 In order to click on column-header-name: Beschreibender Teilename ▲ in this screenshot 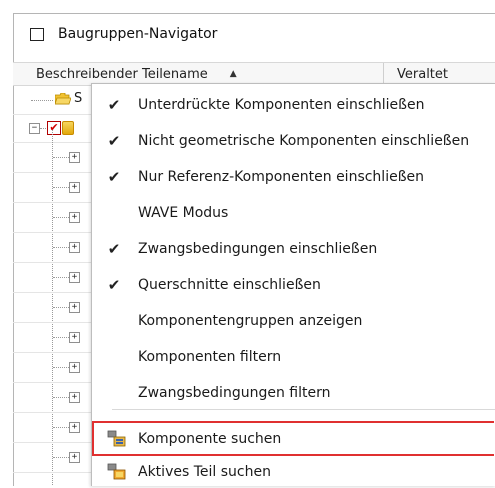, I will do `click(201, 74)`.